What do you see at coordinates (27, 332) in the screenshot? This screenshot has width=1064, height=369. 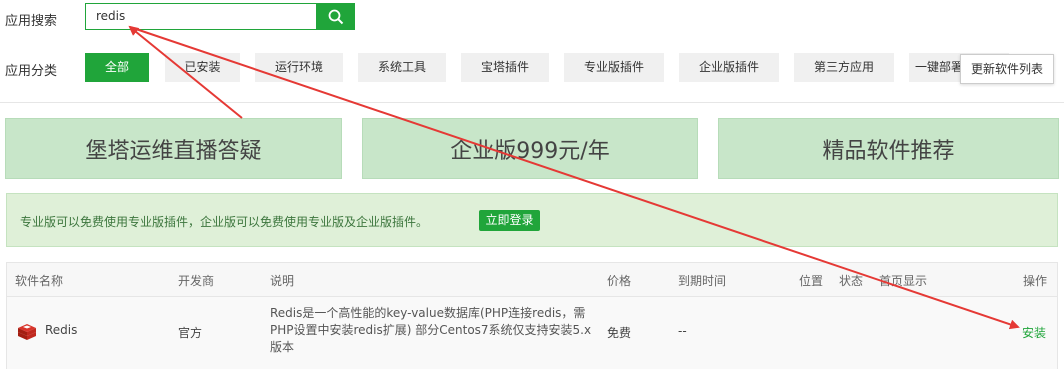 I see `redis-icon` at bounding box center [27, 332].